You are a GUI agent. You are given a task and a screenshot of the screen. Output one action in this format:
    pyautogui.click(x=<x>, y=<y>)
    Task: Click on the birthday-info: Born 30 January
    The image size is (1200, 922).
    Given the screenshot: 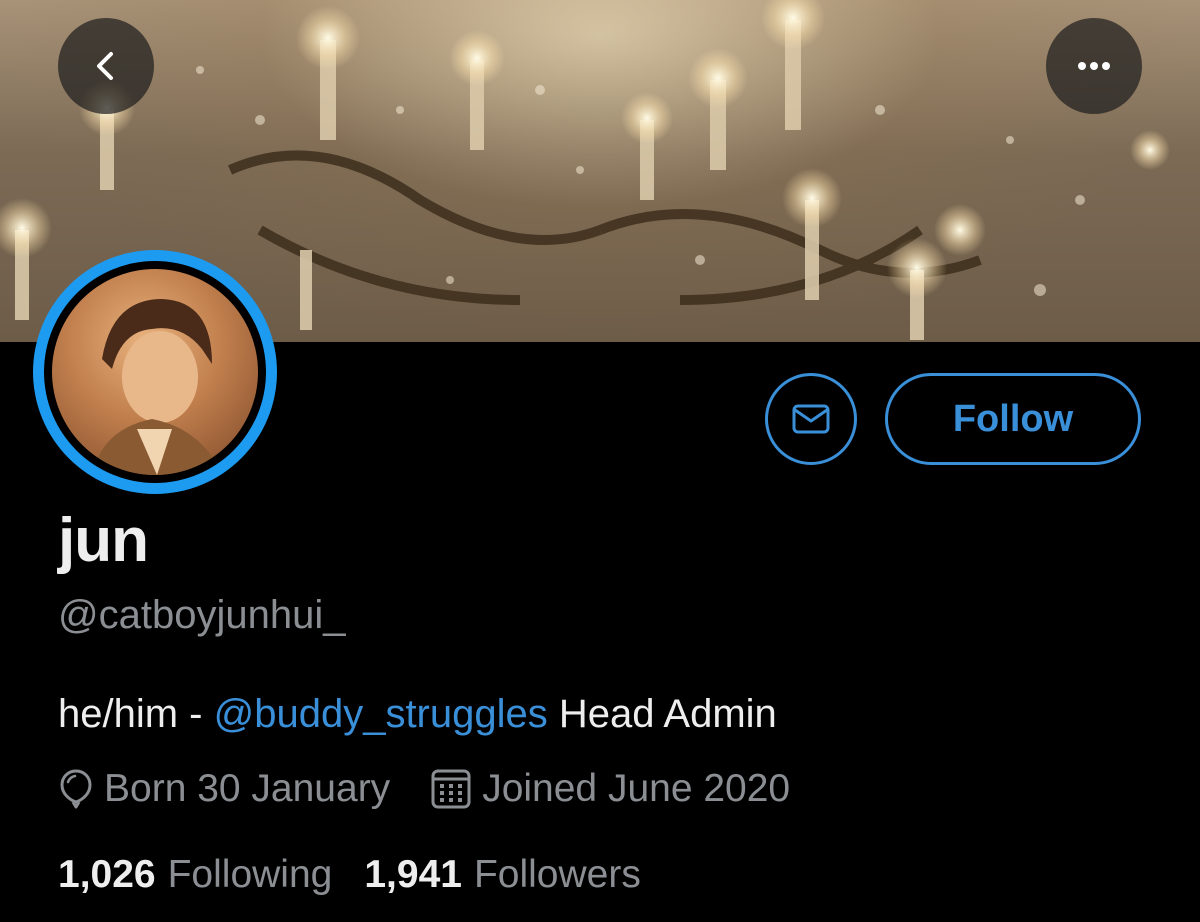 What is the action you would take?
    pyautogui.click(x=224, y=789)
    